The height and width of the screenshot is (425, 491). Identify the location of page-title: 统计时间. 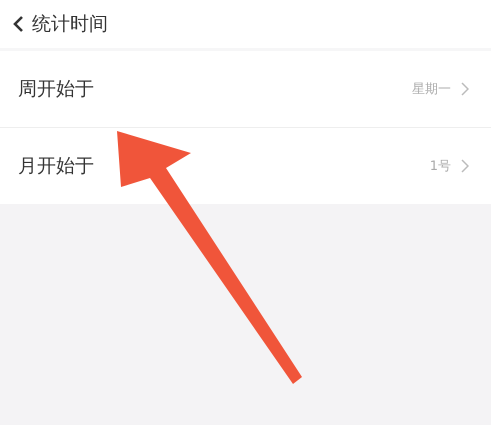
(70, 24).